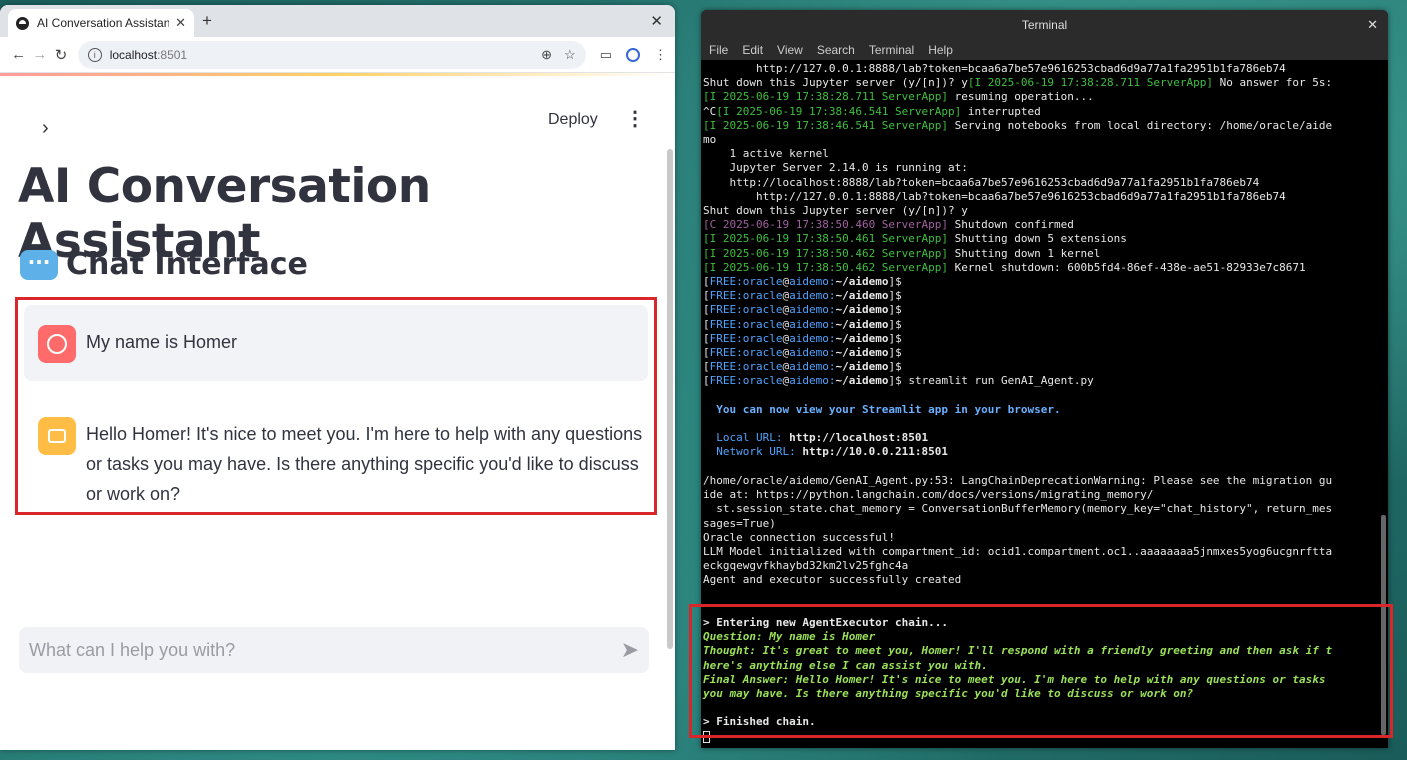 This screenshot has height=760, width=1407. I want to click on loading-bar, so click(337, 74).